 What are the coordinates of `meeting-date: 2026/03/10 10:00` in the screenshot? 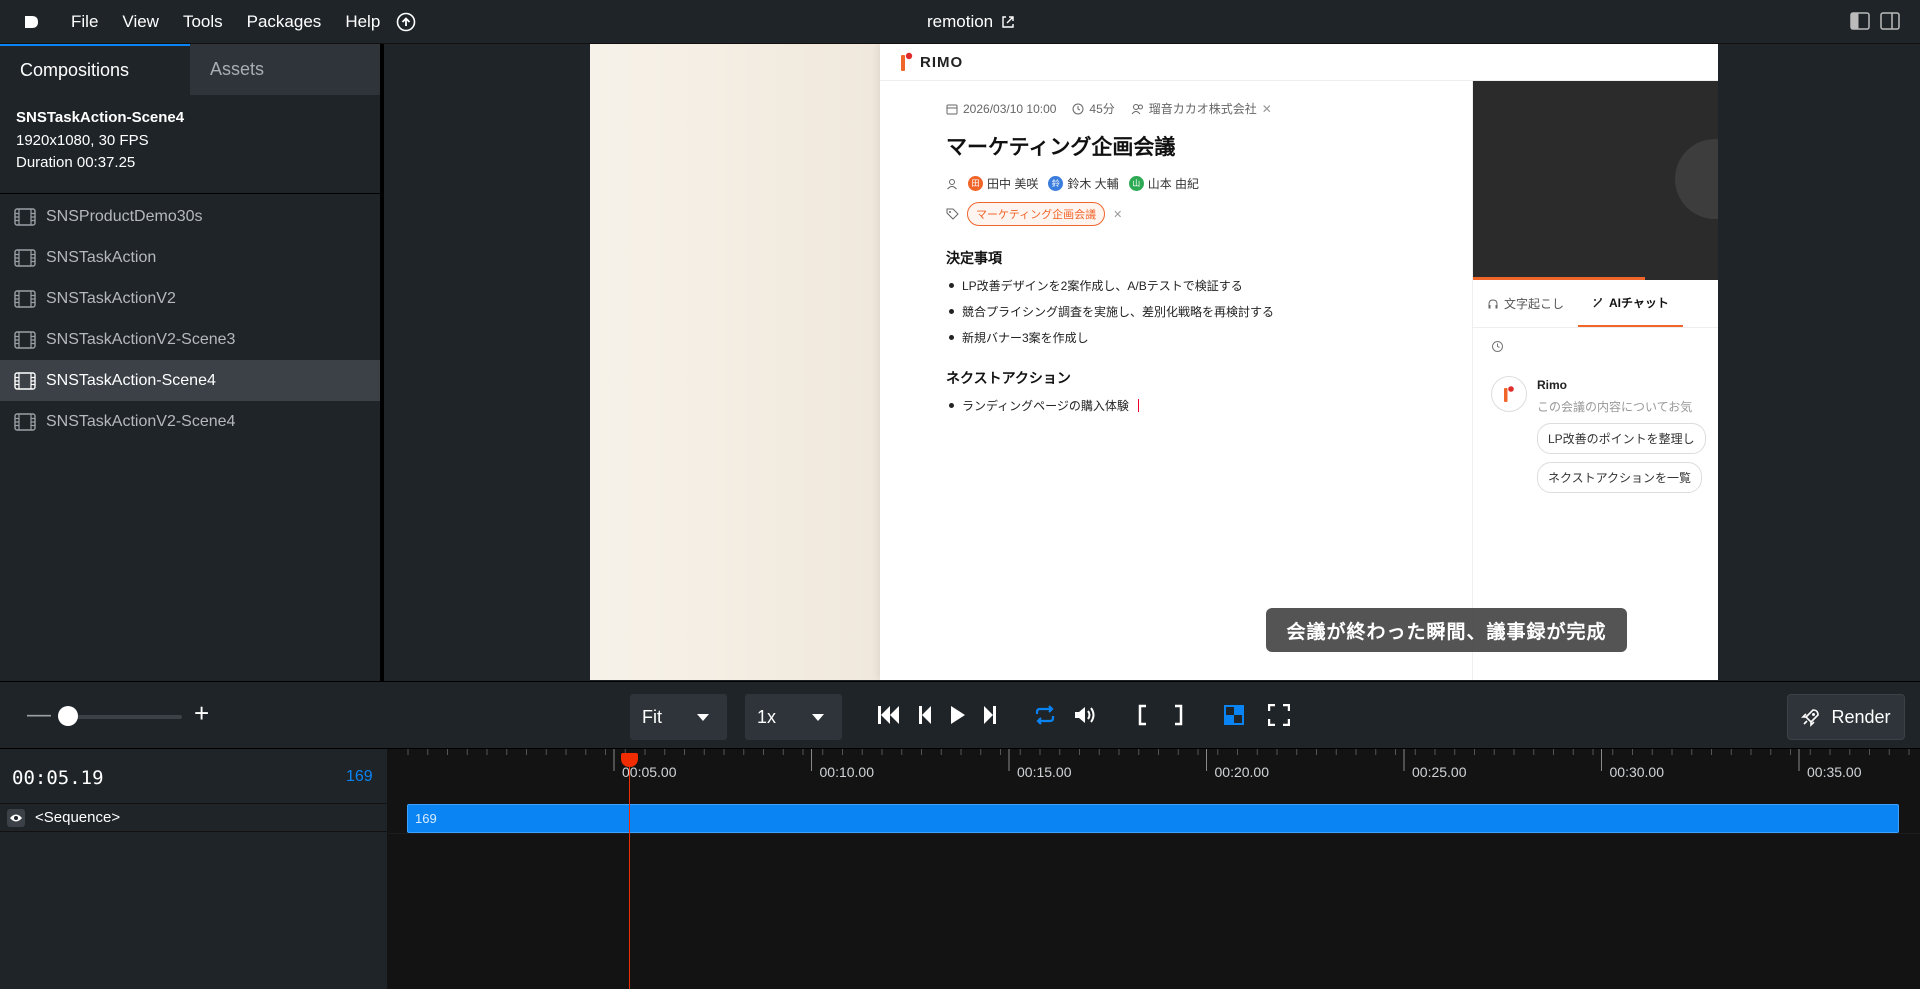 It's located at (1001, 109).